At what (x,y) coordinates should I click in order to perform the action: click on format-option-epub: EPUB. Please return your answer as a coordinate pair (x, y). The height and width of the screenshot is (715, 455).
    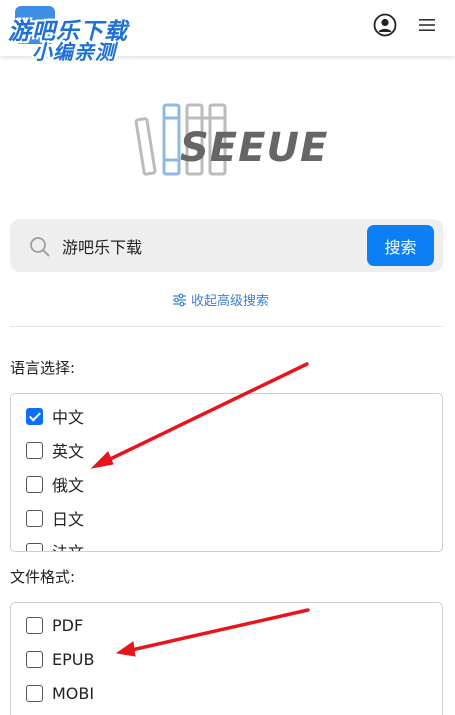
    Looking at the image, I should click on (60, 659).